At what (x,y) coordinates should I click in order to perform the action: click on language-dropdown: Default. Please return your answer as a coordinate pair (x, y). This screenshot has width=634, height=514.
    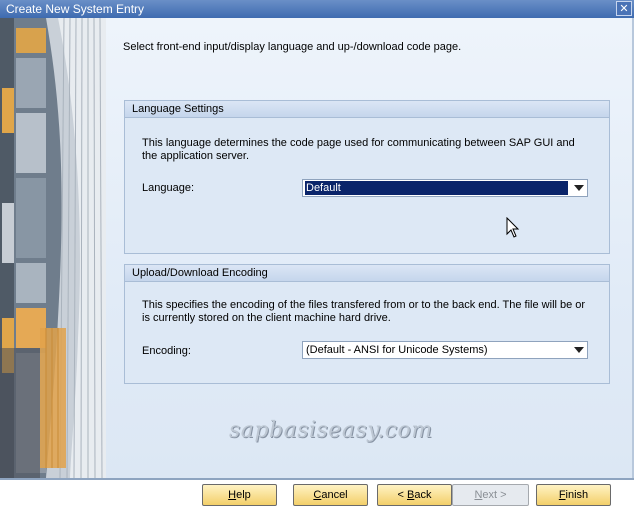
    Looking at the image, I should click on (445, 188).